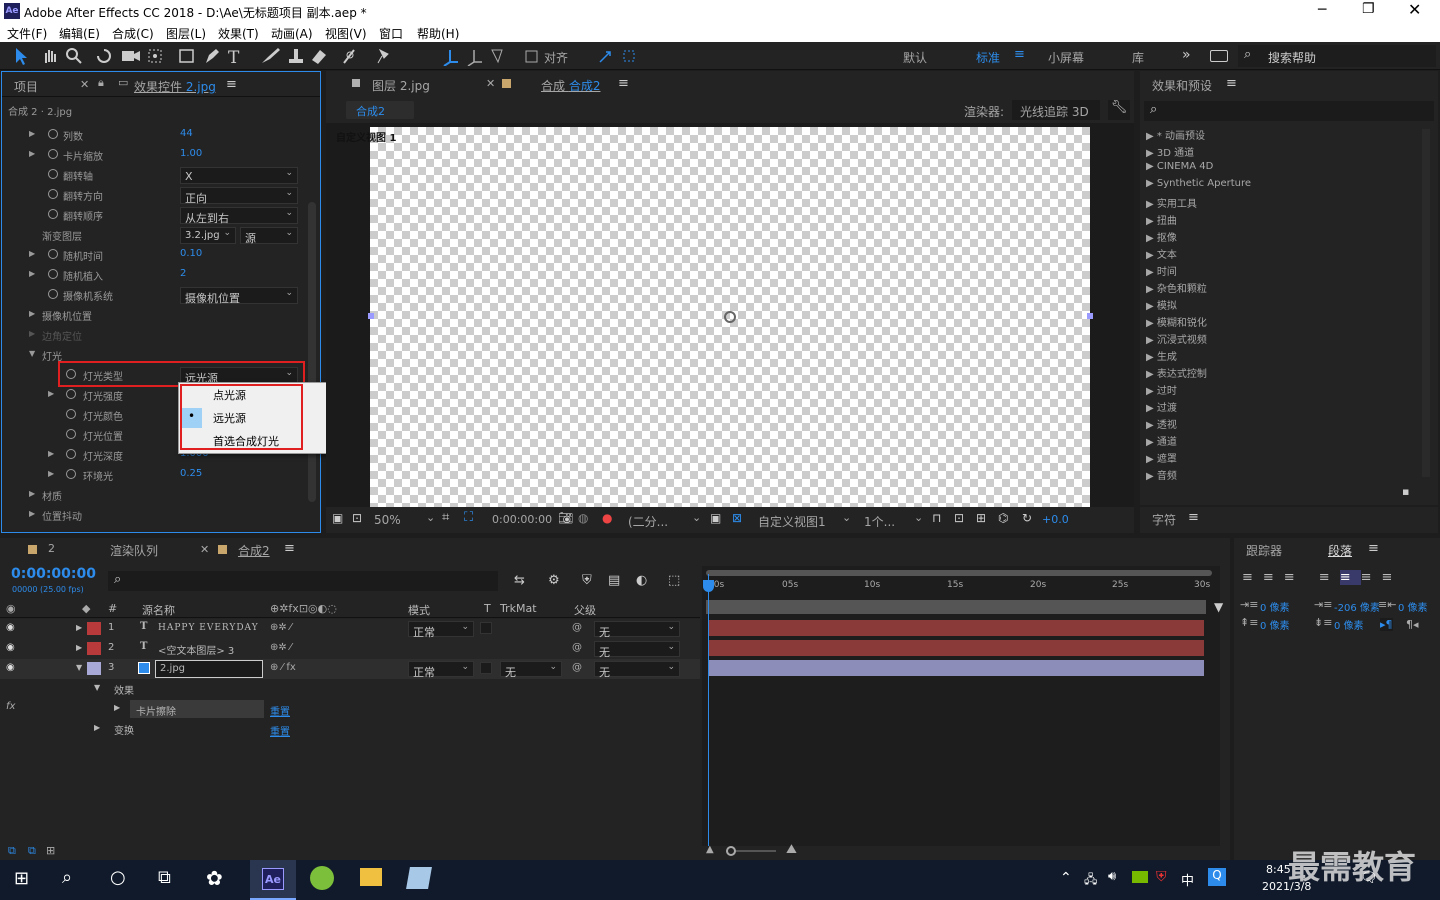 This screenshot has height=900, width=1440. Describe the element at coordinates (961, 589) in the screenshot. I see `time-ruler: 00s 05s 10s 15s 20s 25s 30s` at that location.